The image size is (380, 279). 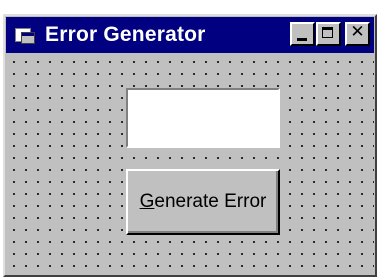 What do you see at coordinates (147, 201) in the screenshot?
I see `button-mnemonic: G` at bounding box center [147, 201].